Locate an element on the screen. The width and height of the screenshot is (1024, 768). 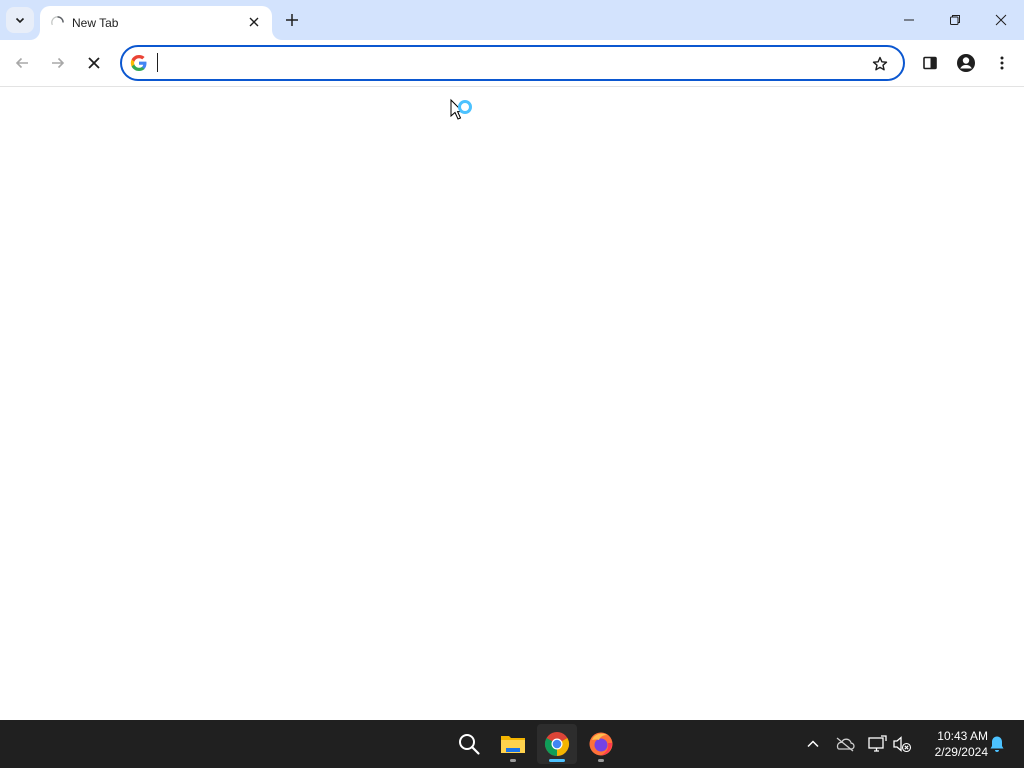
busy-cursor-icon is located at coordinates (461, 109).